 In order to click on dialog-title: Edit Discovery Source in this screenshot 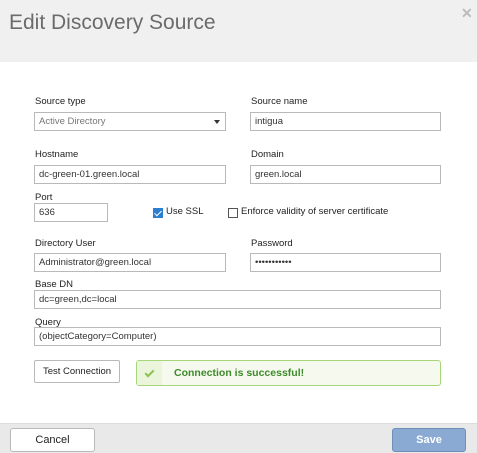, I will do `click(112, 22)`.